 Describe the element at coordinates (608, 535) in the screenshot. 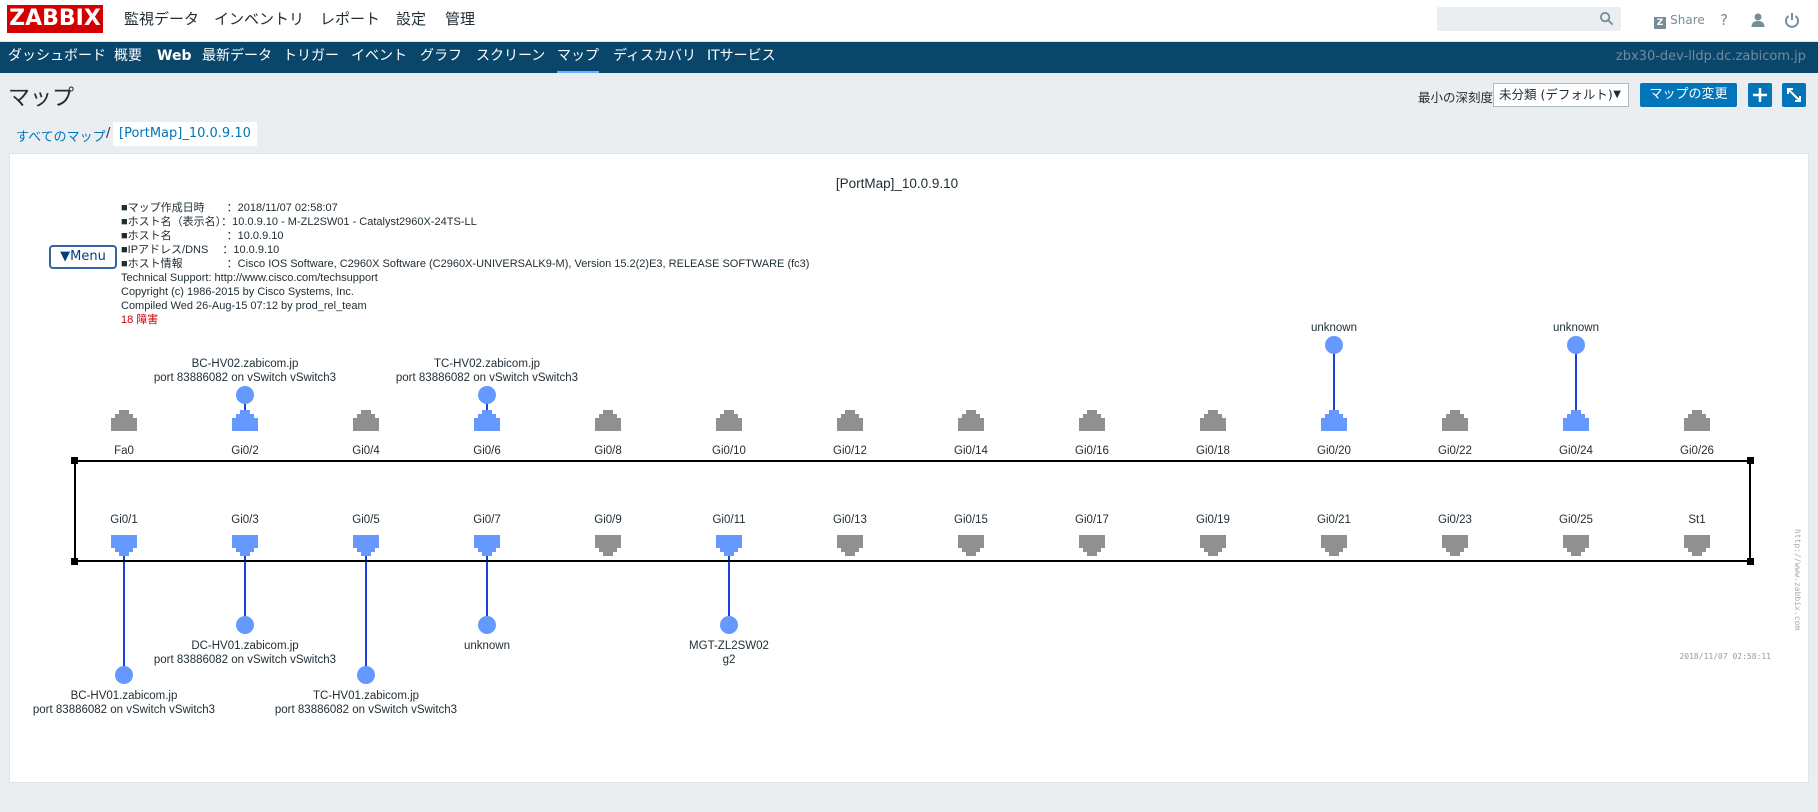

I see `port-icon: Gi0/9` at that location.